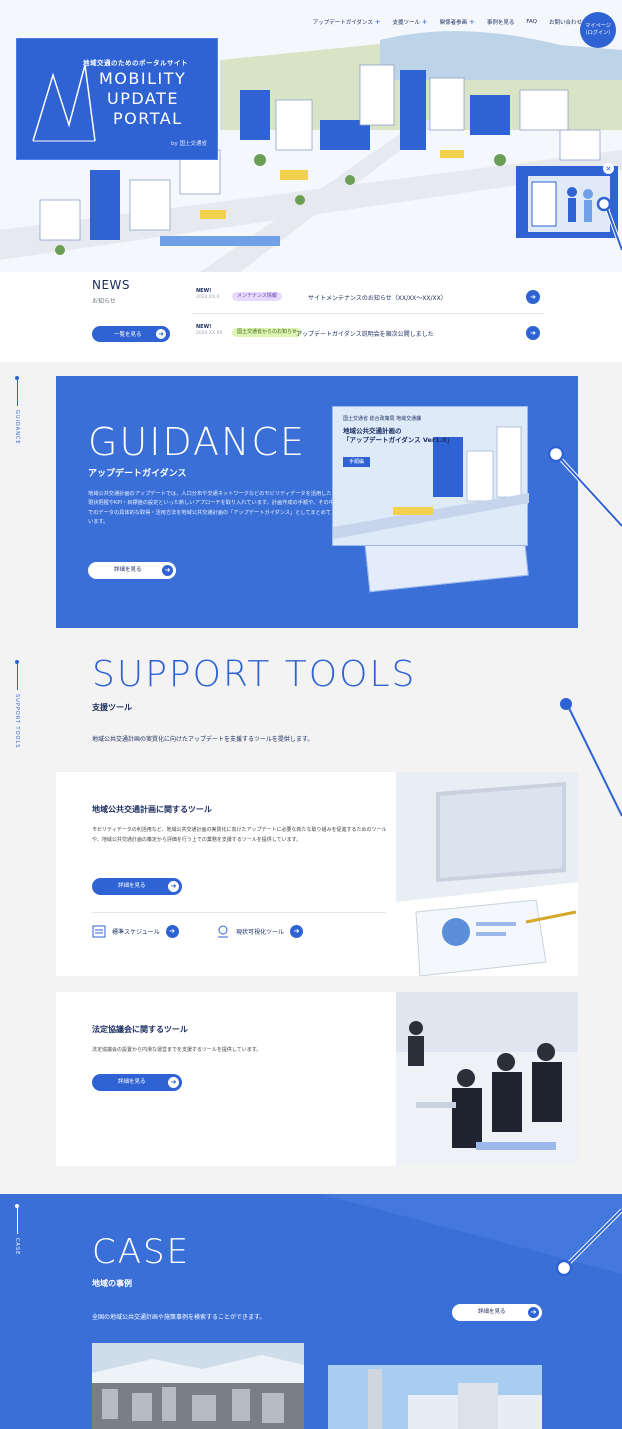 This screenshot has height=1429, width=622. What do you see at coordinates (152, 809) in the screenshot?
I see `tool-card-title: 地域公共交通計画に関するツール` at bounding box center [152, 809].